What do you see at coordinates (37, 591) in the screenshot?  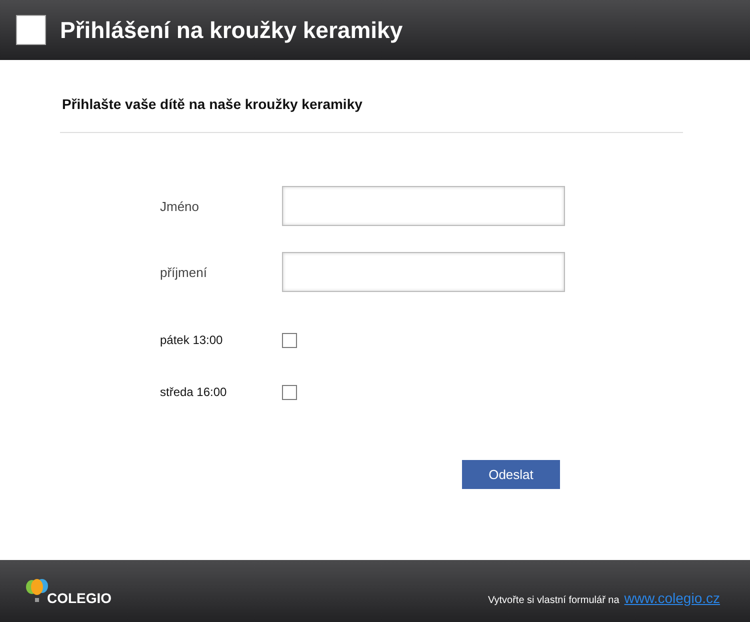 I see `balloon-logo-icon` at bounding box center [37, 591].